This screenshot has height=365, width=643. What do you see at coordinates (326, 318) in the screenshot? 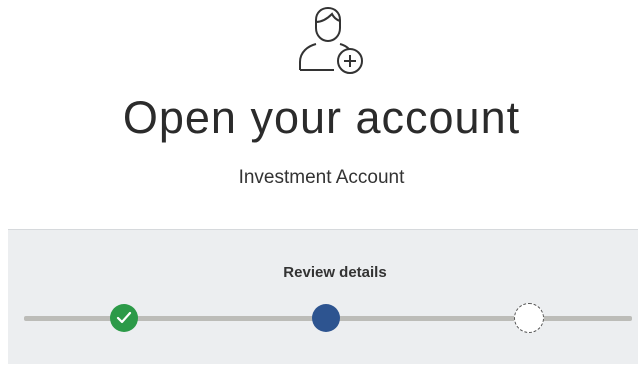
I see `step-current` at bounding box center [326, 318].